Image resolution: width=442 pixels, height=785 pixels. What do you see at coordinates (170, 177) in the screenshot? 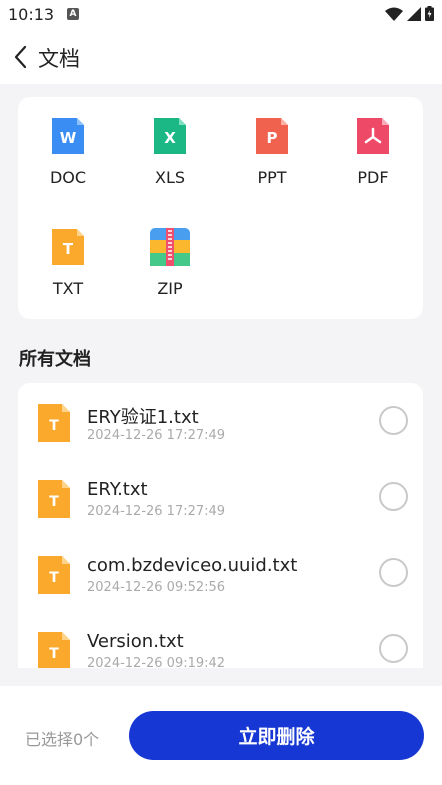
I see `file-type-label: XLS` at bounding box center [170, 177].